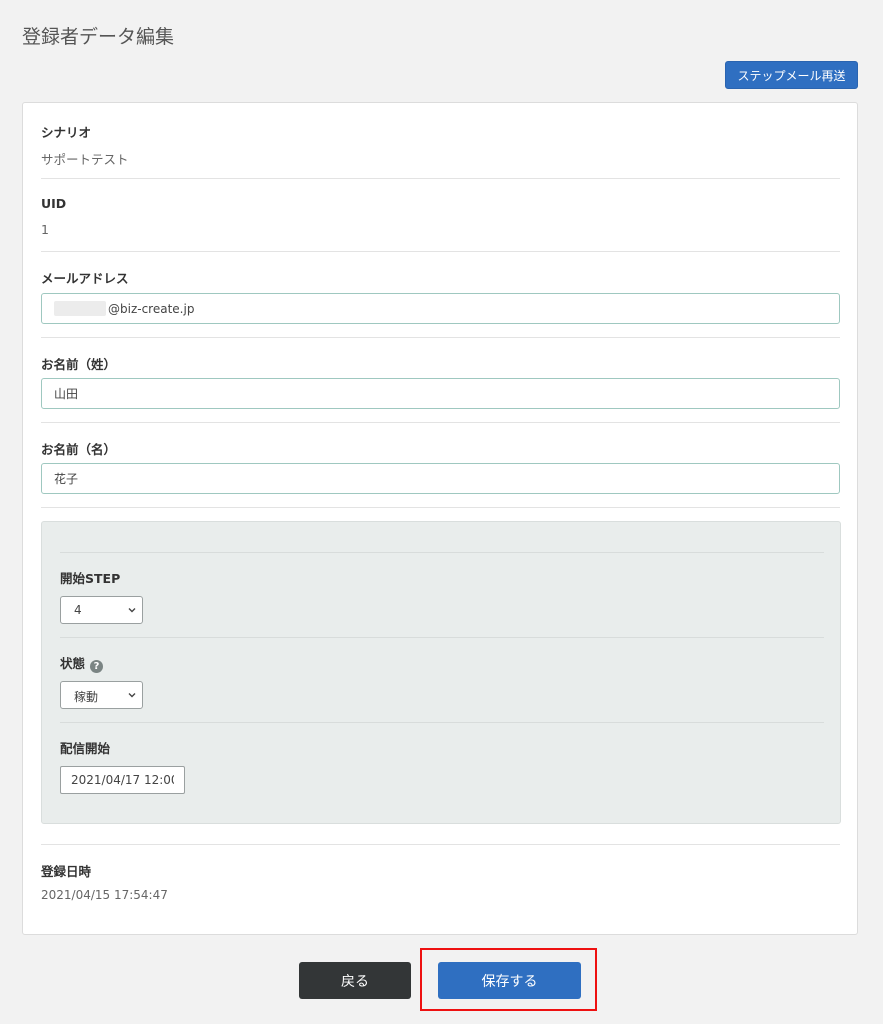 The width and height of the screenshot is (883, 1024). I want to click on delivery-start-datetime-field, so click(122, 780).